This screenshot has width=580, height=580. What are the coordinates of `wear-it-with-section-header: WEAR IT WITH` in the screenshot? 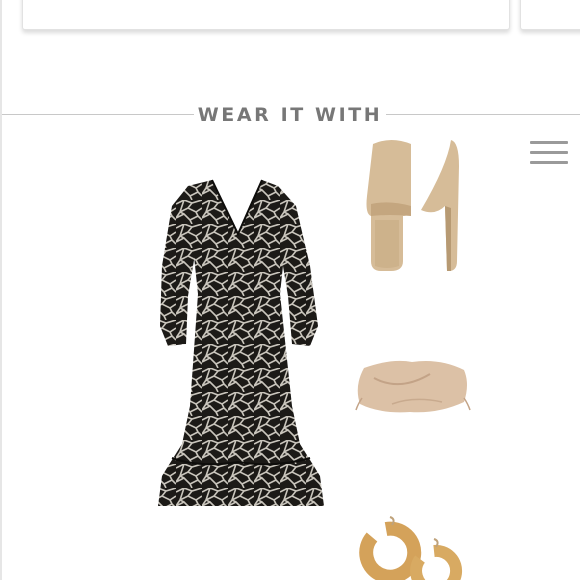 It's located at (290, 115).